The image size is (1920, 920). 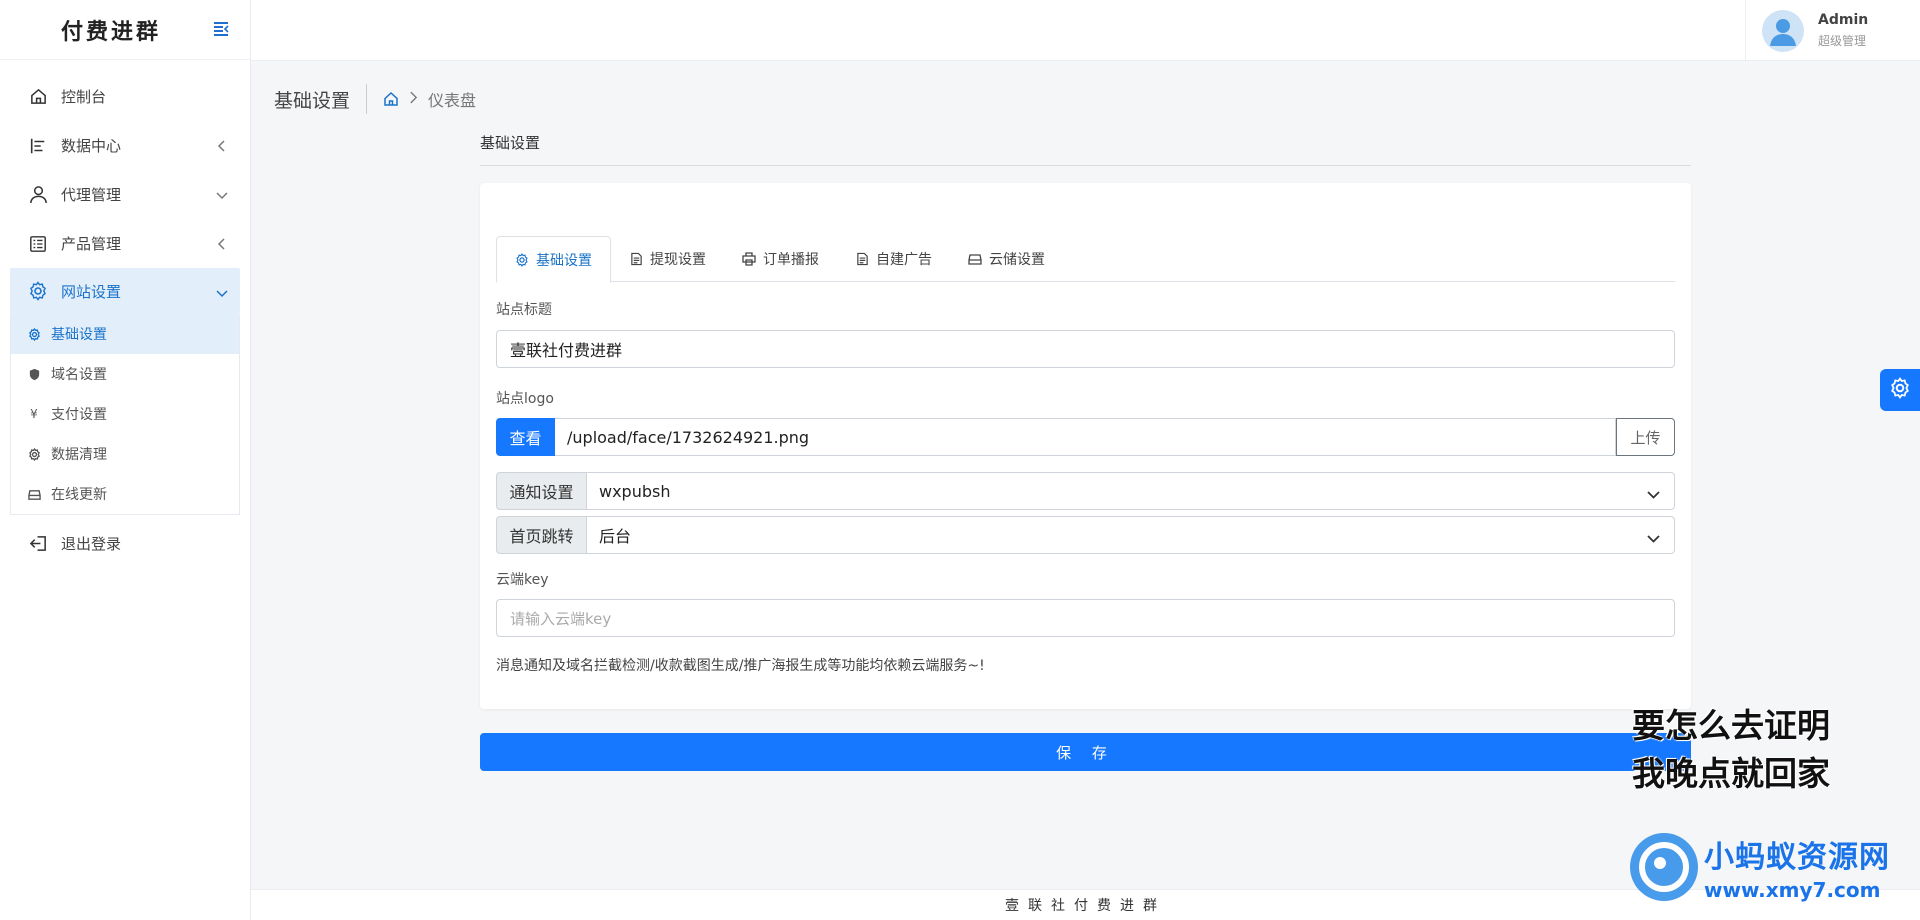 I want to click on tab-custom-ads: 自建广告, so click(x=893, y=259).